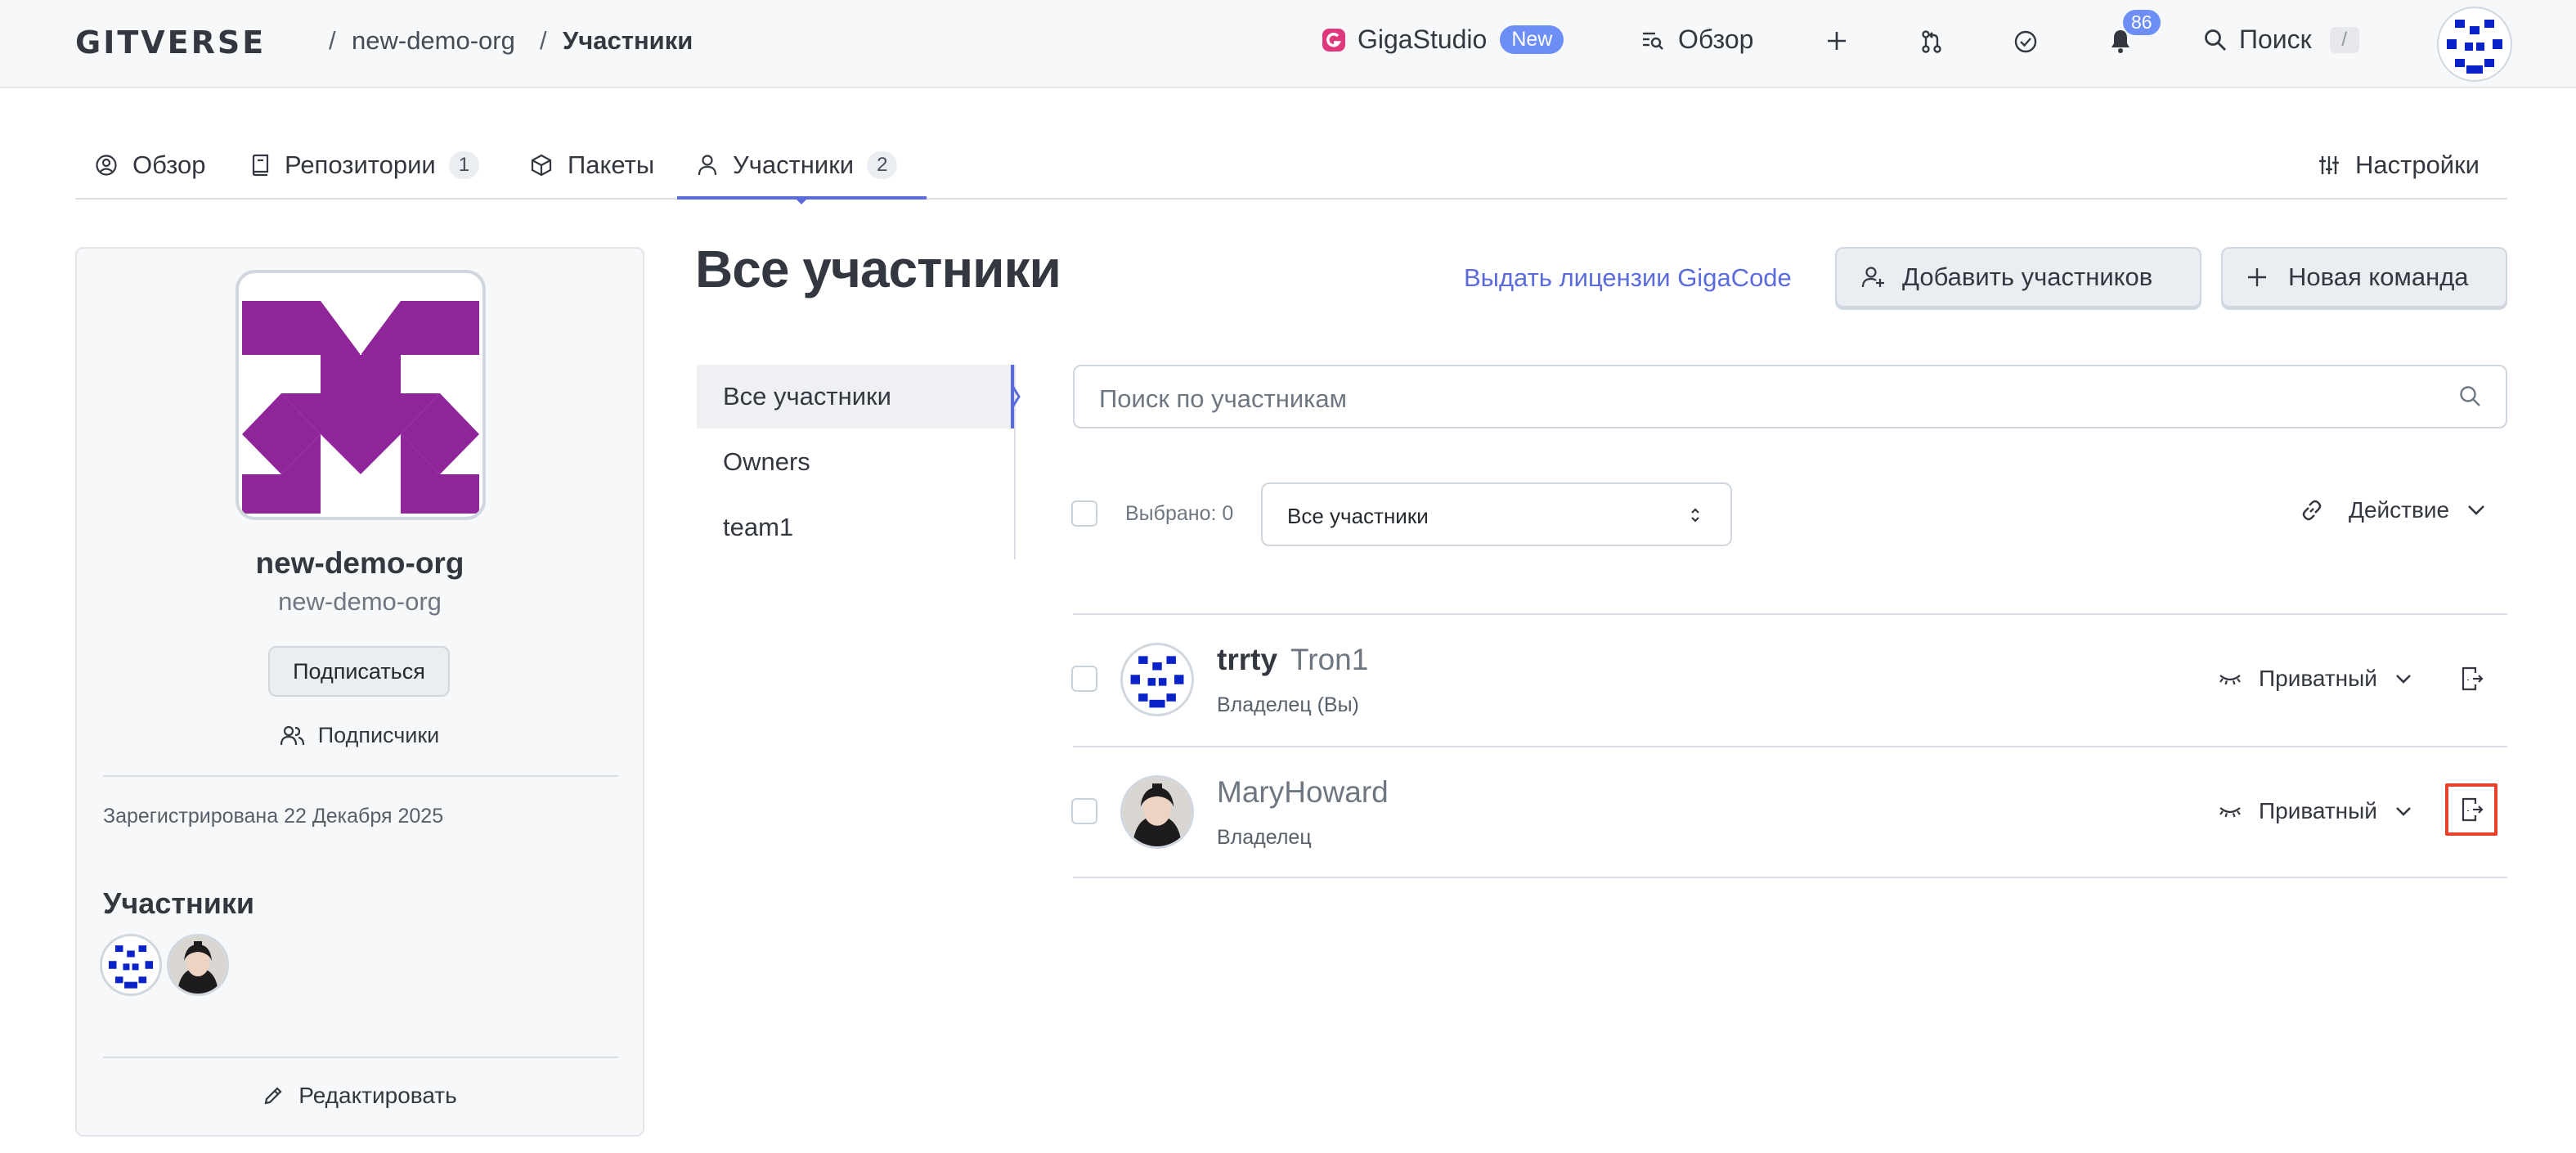  Describe the element at coordinates (361, 395) in the screenshot. I see `org-avatar` at that location.